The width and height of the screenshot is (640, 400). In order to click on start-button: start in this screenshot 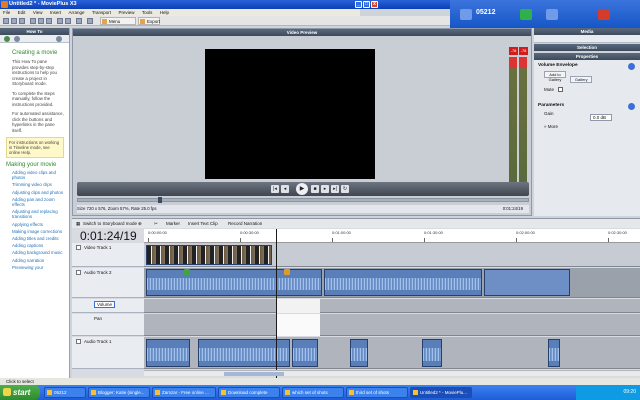, I will do `click(20, 392)`.